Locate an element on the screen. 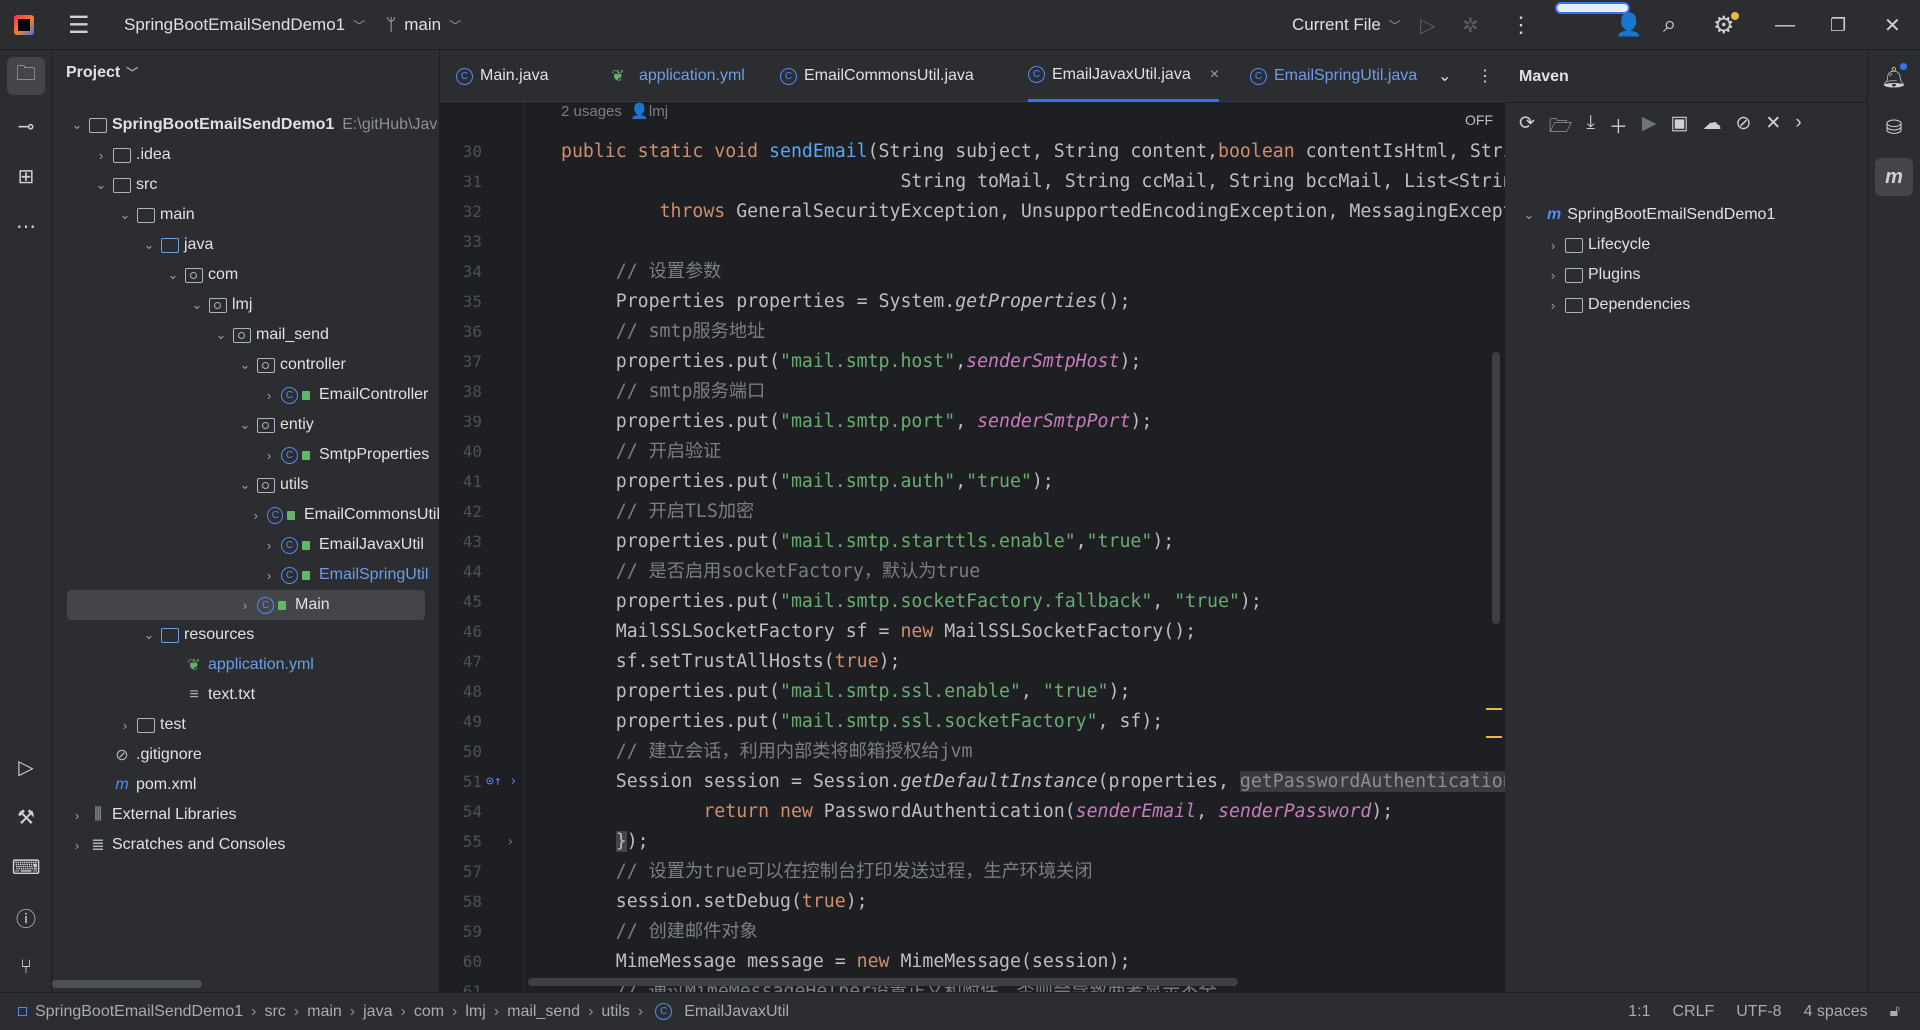 The height and width of the screenshot is (1030, 1920). breadcrumb-item: utils › is located at coordinates (622, 1012).